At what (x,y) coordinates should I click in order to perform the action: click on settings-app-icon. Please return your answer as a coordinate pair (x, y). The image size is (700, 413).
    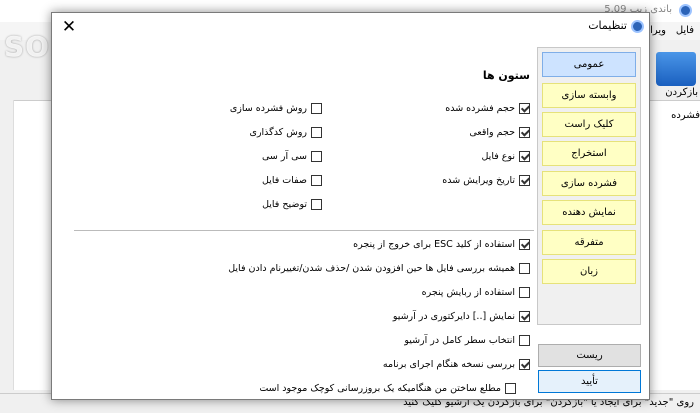
    Looking at the image, I should click on (637, 26).